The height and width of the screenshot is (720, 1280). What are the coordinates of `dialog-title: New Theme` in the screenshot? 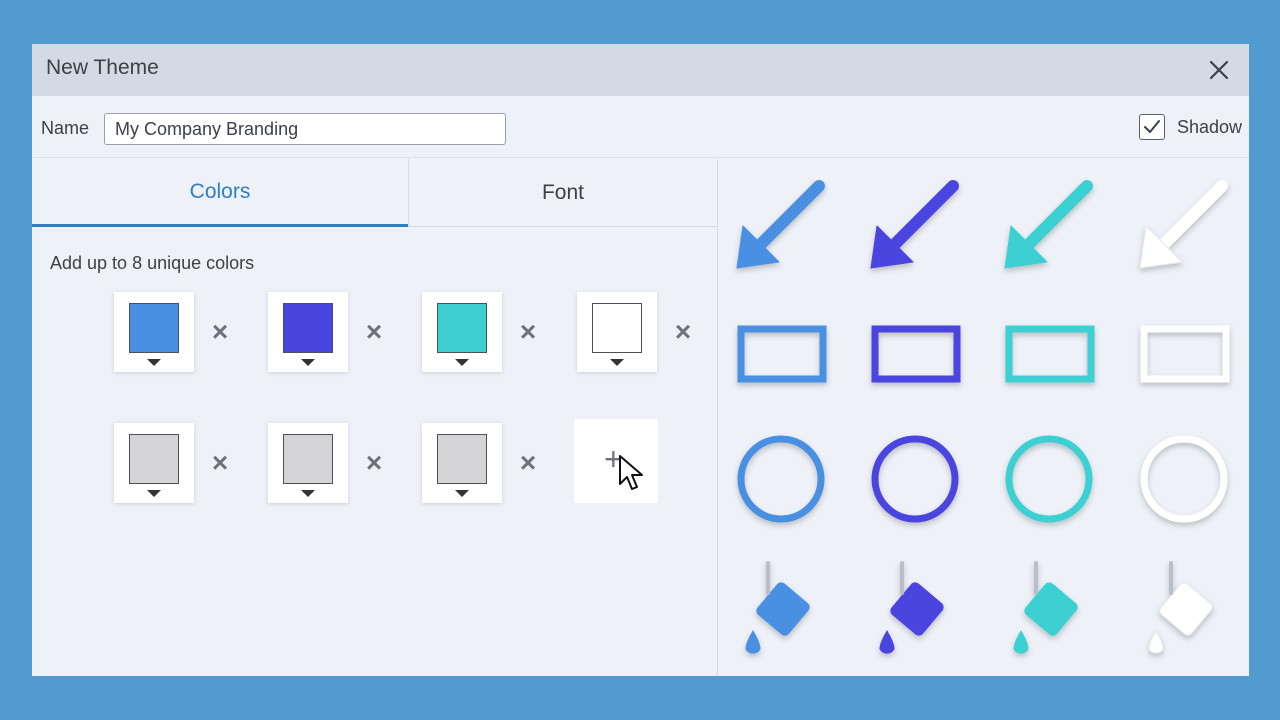 It's located at (102, 67).